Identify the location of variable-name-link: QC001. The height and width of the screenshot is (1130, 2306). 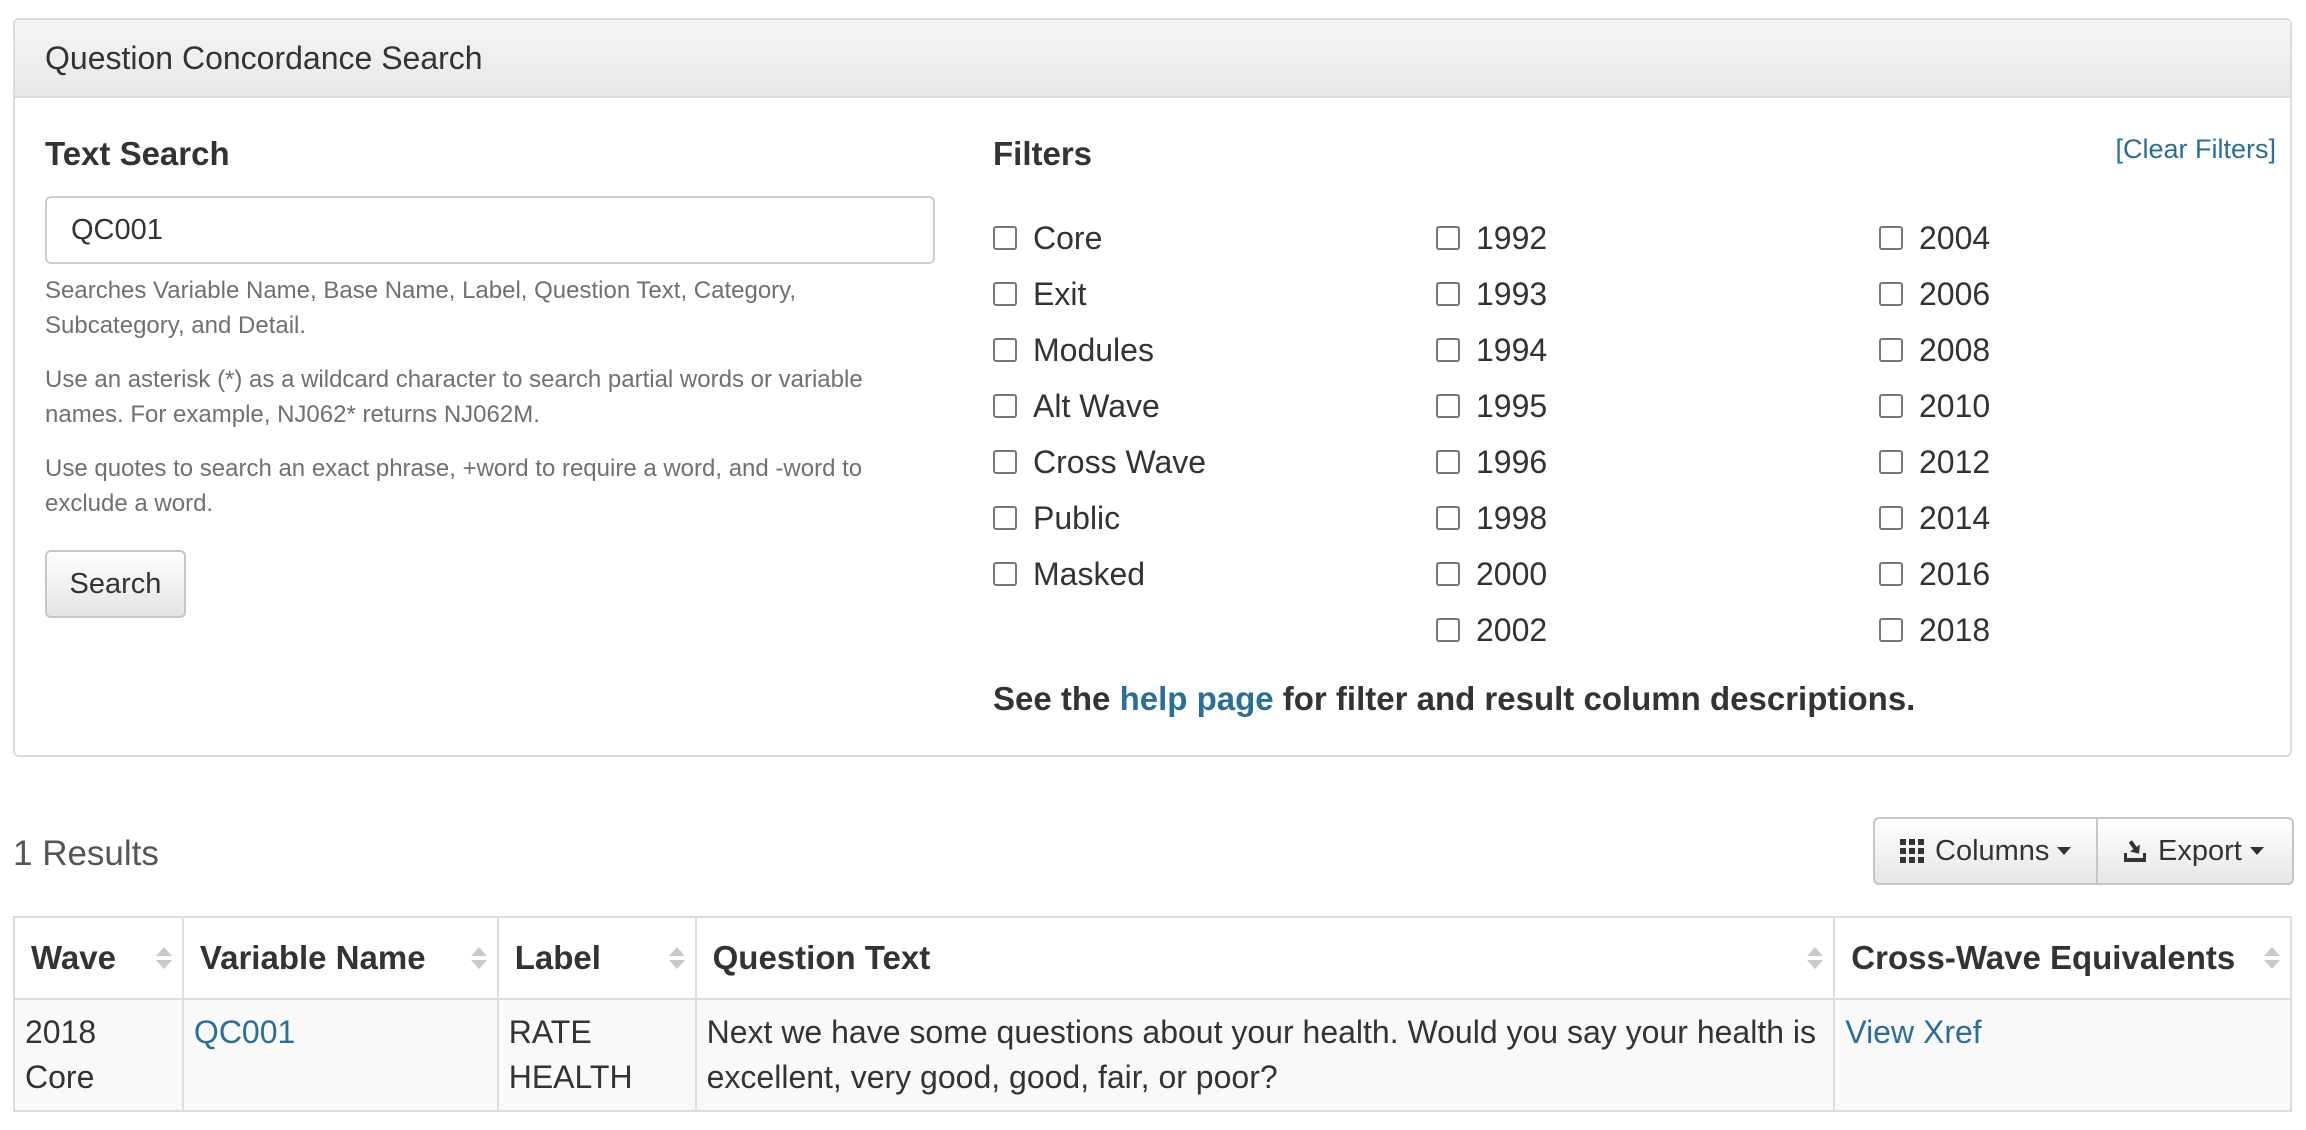
(244, 1032).